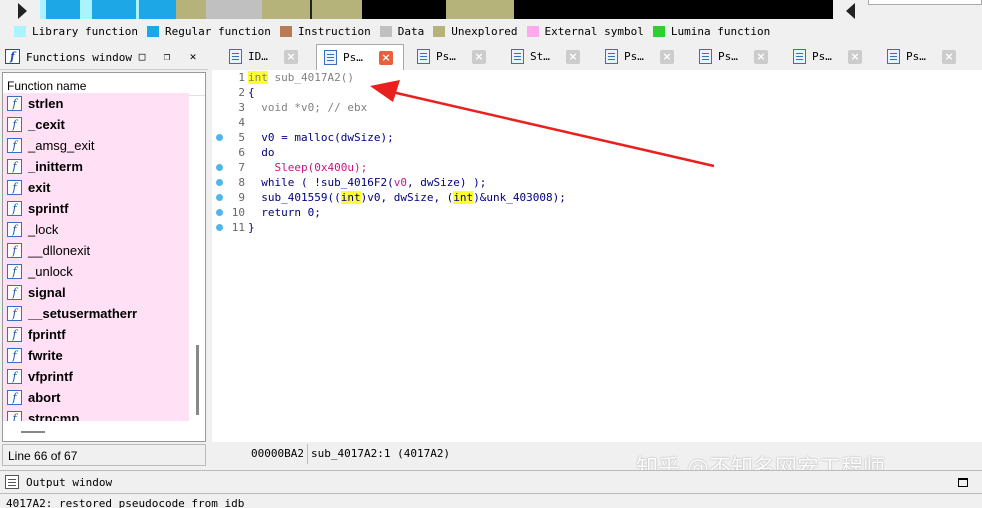 This screenshot has width=982, height=508. Describe the element at coordinates (385, 91) in the screenshot. I see `arrow-head-icon` at that location.